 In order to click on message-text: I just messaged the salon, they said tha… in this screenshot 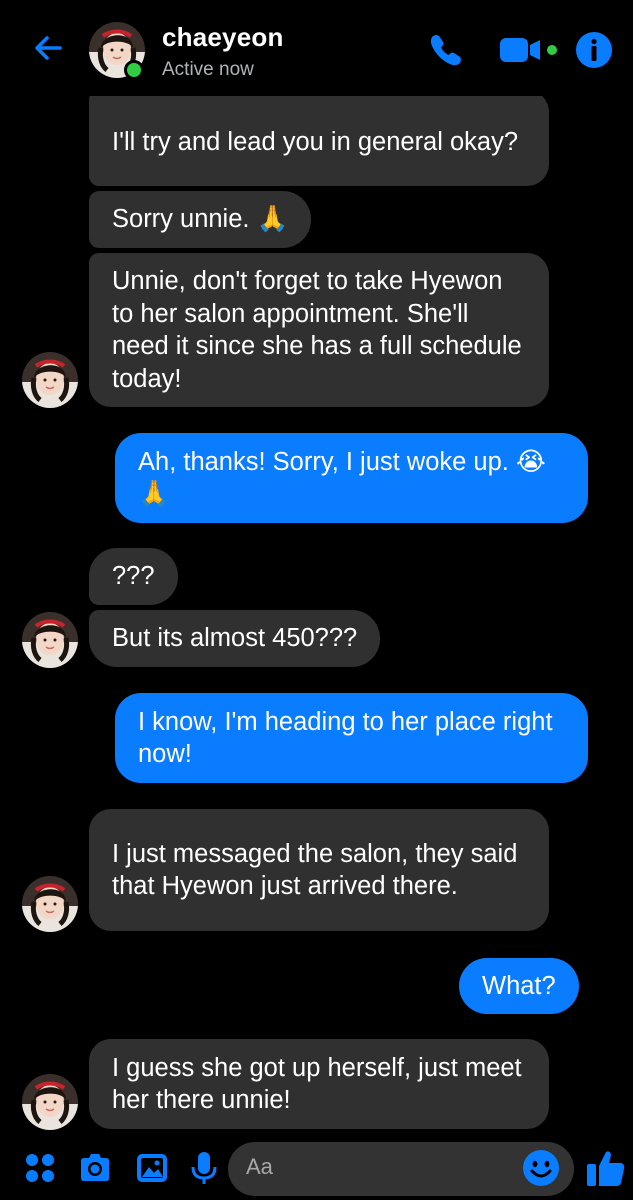, I will do `click(315, 870)`.